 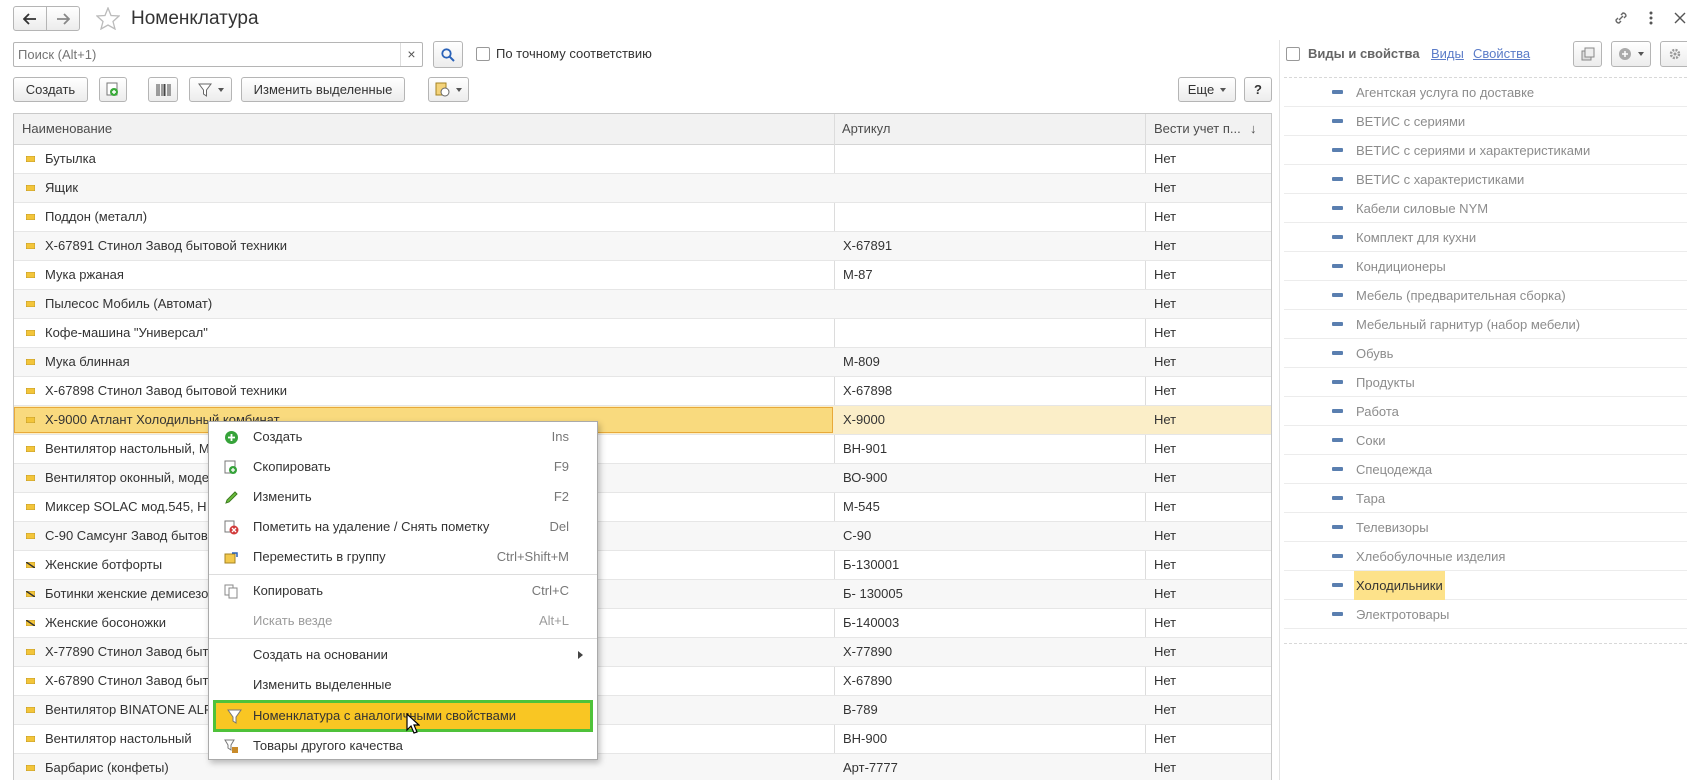 I want to click on forward-button, so click(x=63, y=18).